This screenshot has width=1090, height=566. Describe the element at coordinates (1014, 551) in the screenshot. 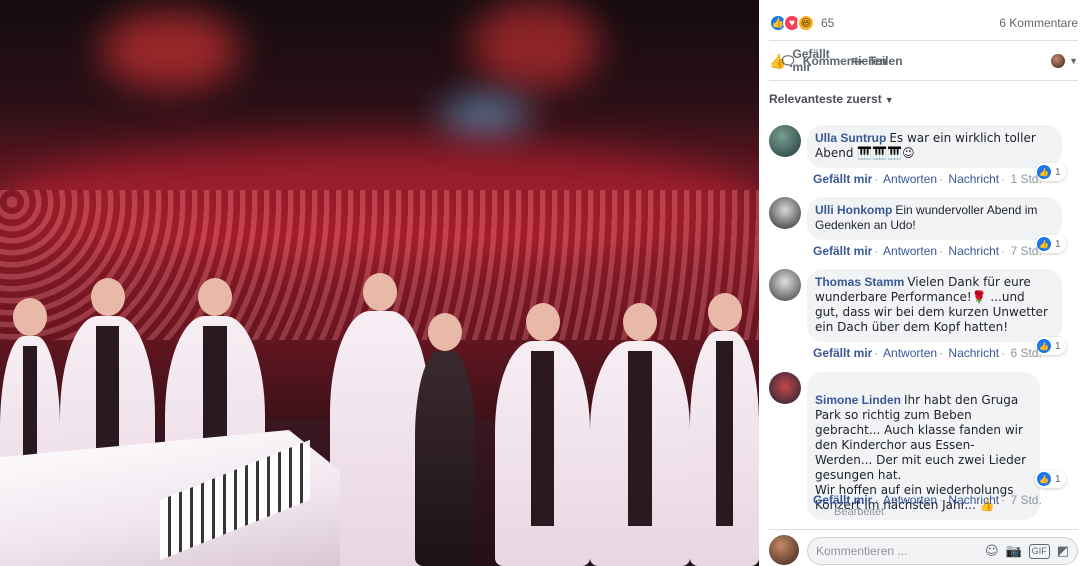

I see `camera-icon: 📷` at that location.